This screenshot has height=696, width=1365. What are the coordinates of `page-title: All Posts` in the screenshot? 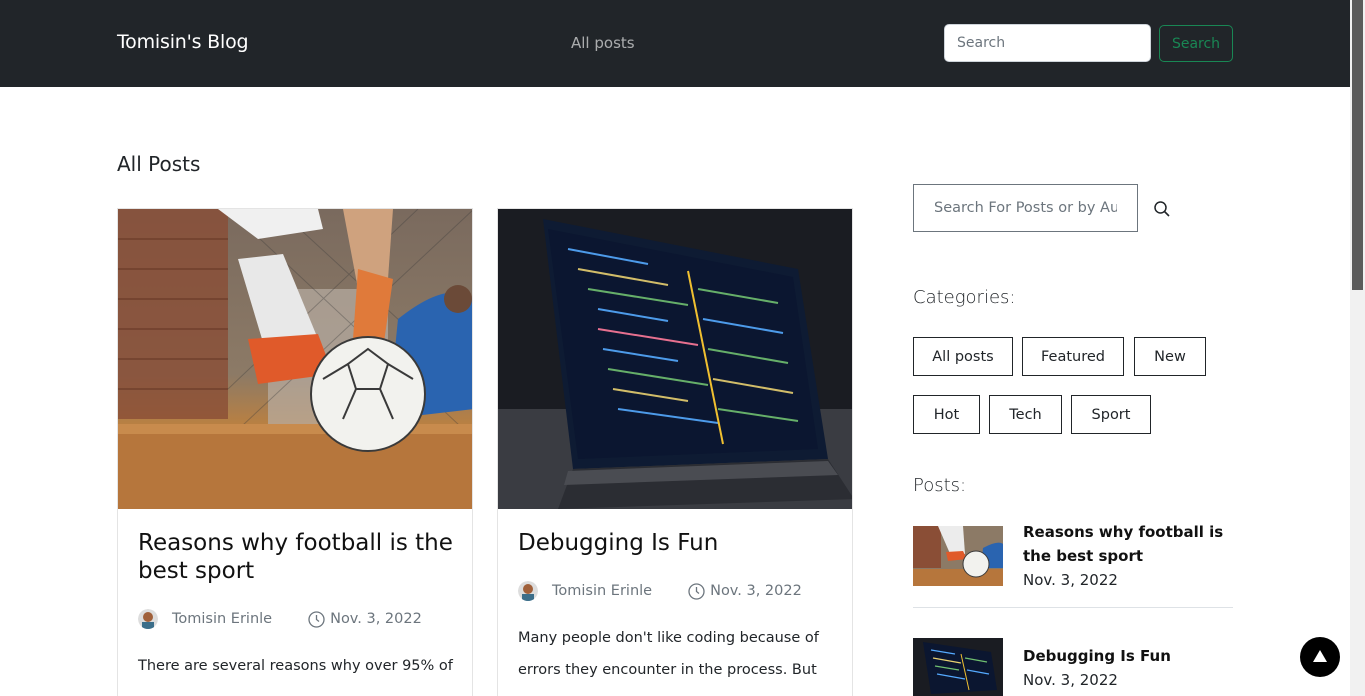 It's located at (159, 164).